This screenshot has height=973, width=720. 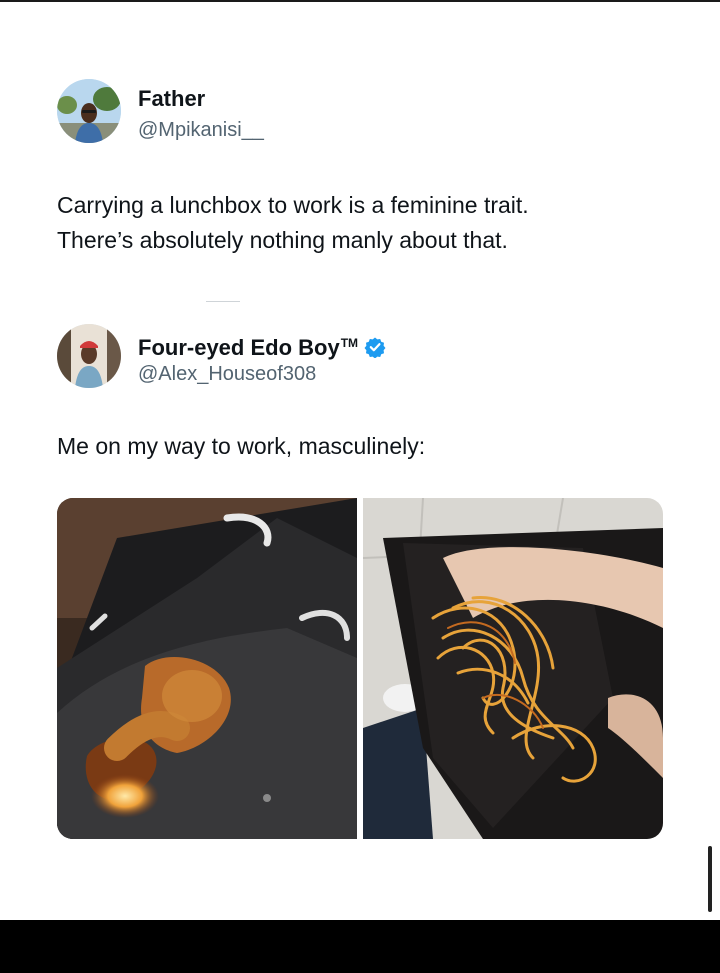 I want to click on tweet2-display-name-row: Four-eyed Edo BoyTM, so click(x=262, y=347).